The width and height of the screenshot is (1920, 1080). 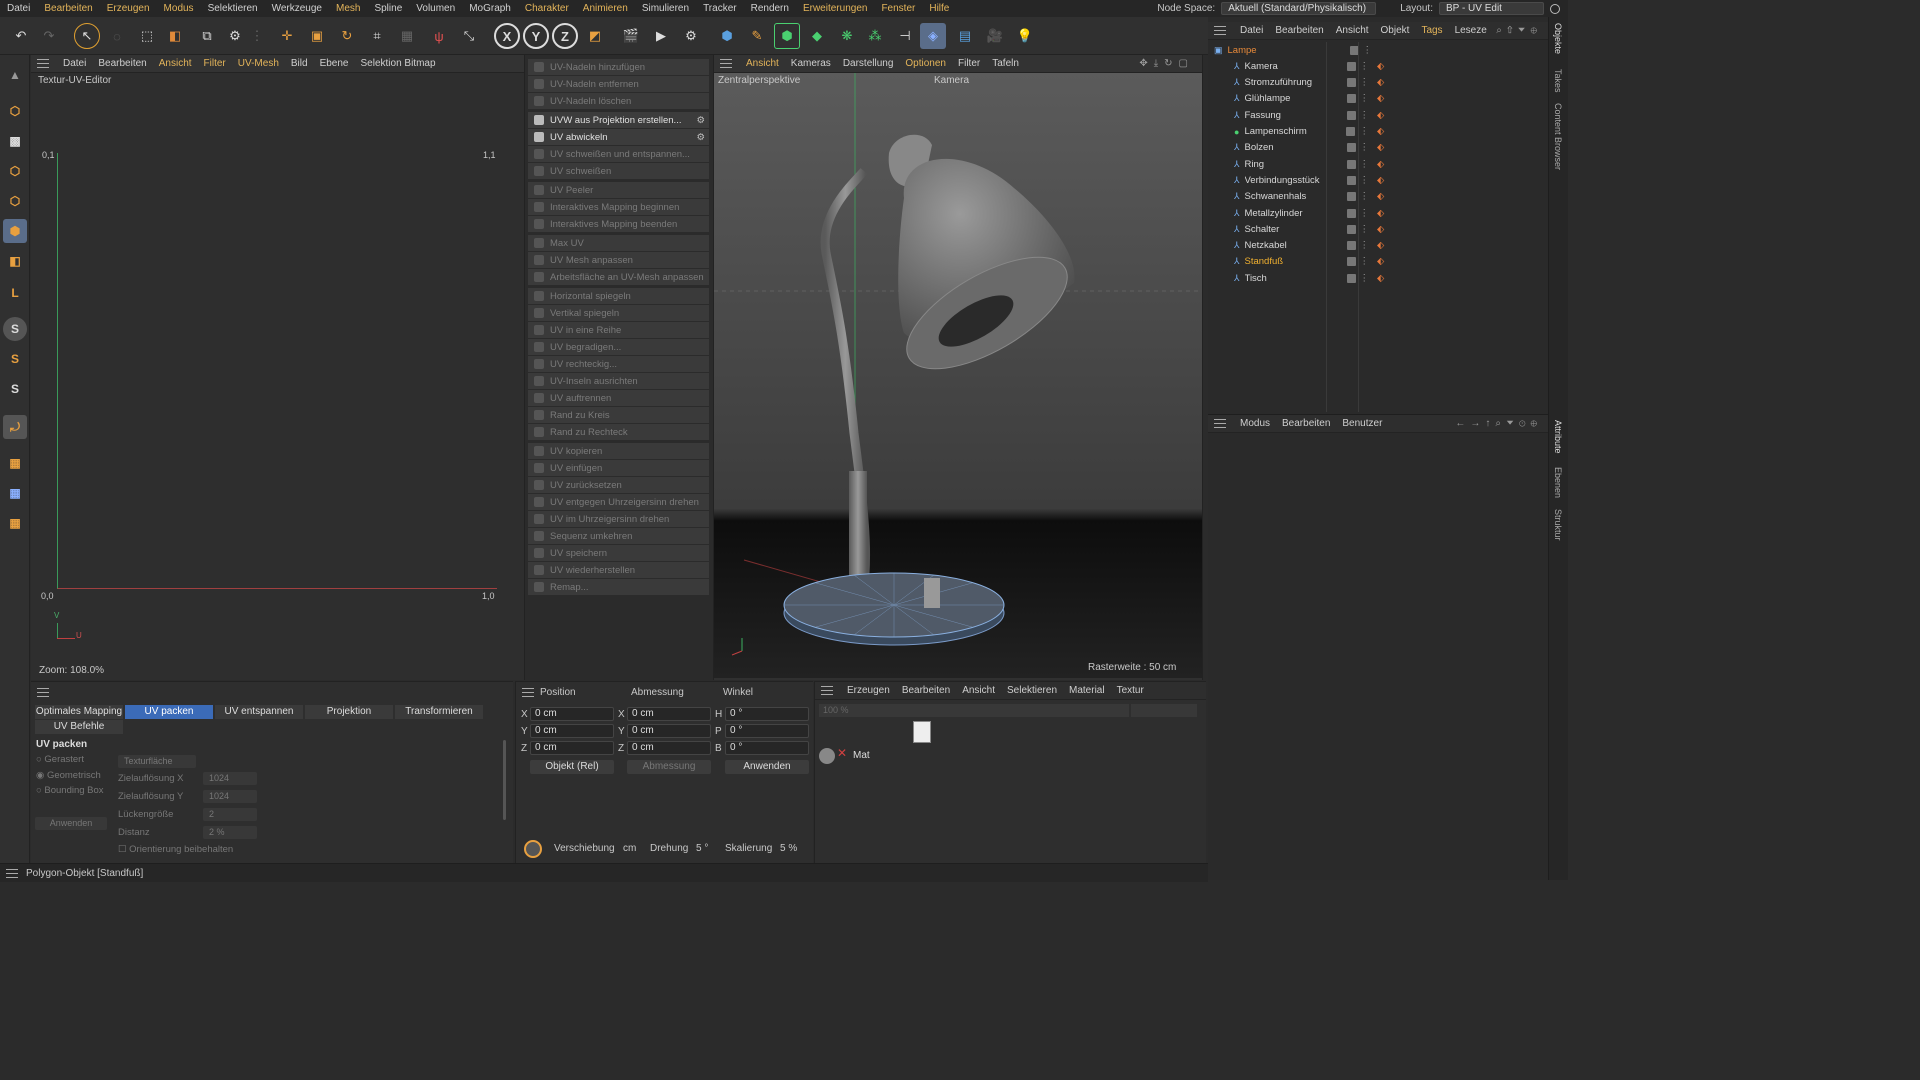 I want to click on light-icon: 💡, so click(x=1025, y=36).